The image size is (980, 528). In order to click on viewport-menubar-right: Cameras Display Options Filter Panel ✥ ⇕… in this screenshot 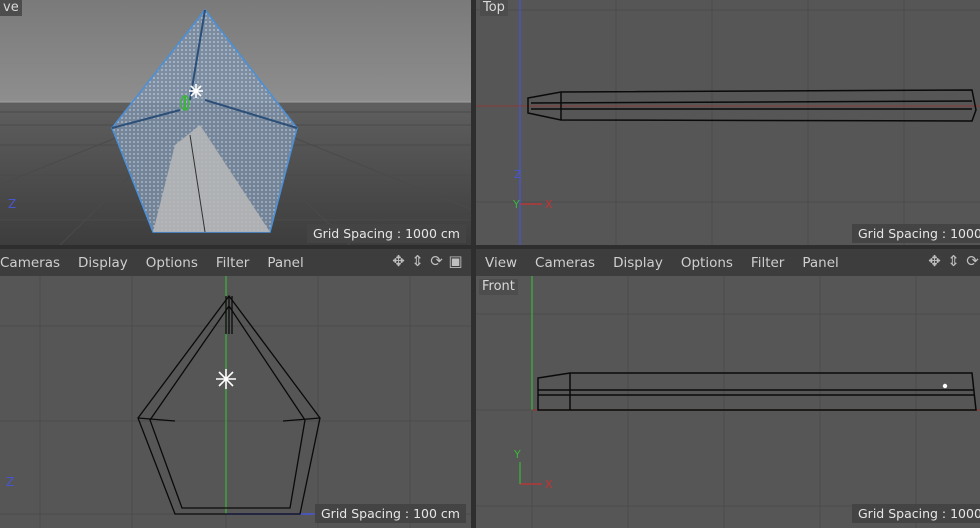, I will do `click(235, 262)`.